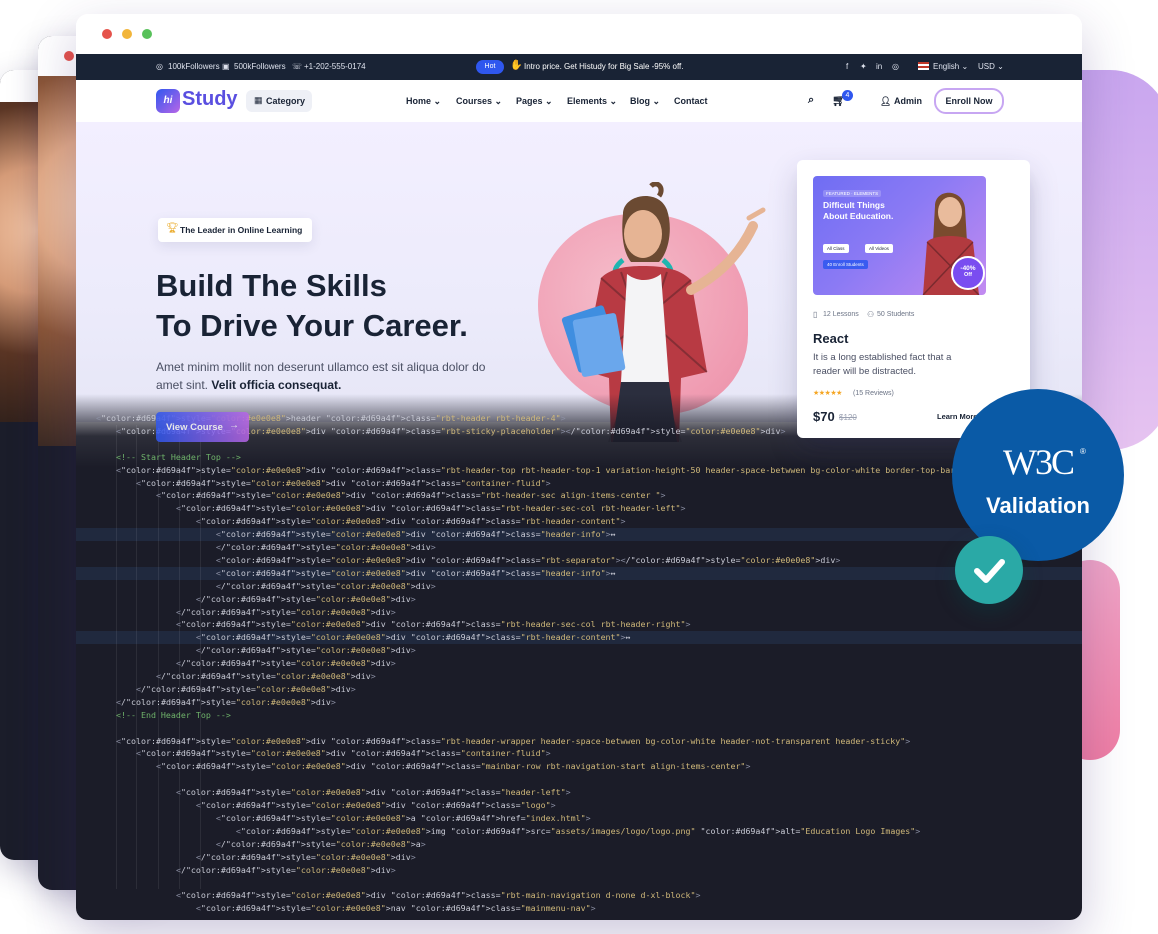  What do you see at coordinates (879, 248) in the screenshot?
I see `banner-pill-all-videos: All Videos` at bounding box center [879, 248].